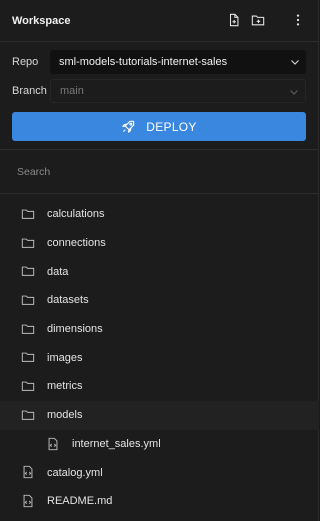  Describe the element at coordinates (159, 329) in the screenshot. I see `tree-folder-dimensions: dimensions` at that location.